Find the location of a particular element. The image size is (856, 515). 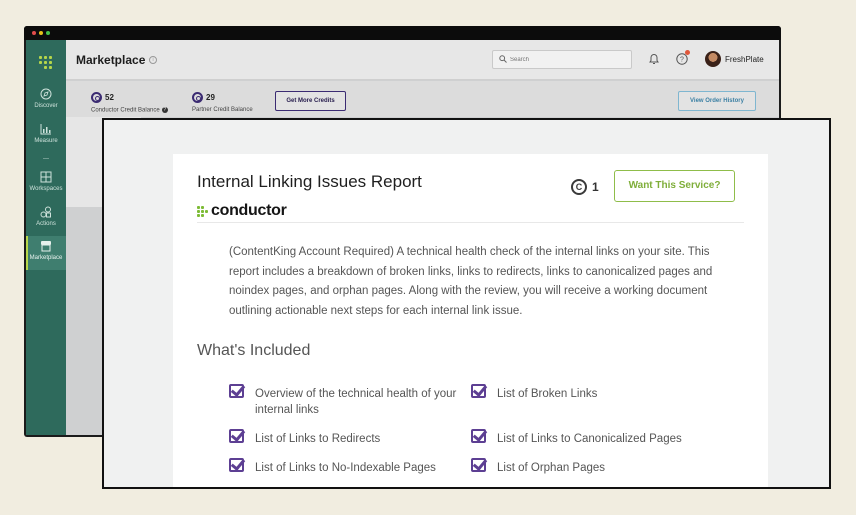

question-icon: ? is located at coordinates (164, 110).